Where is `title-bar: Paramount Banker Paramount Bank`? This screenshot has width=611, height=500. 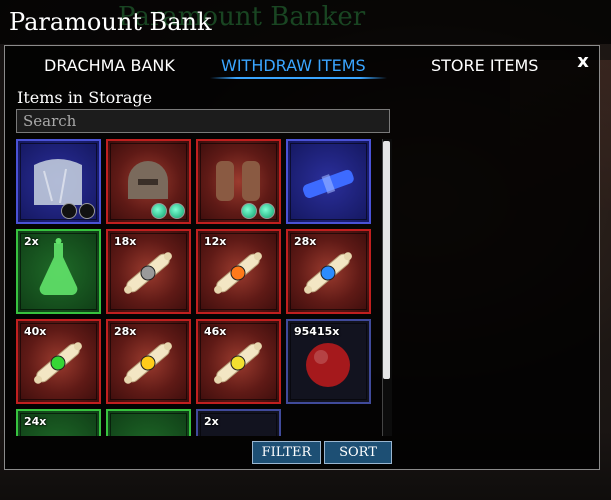 title-bar: Paramount Banker Paramount Bank is located at coordinates (305, 22).